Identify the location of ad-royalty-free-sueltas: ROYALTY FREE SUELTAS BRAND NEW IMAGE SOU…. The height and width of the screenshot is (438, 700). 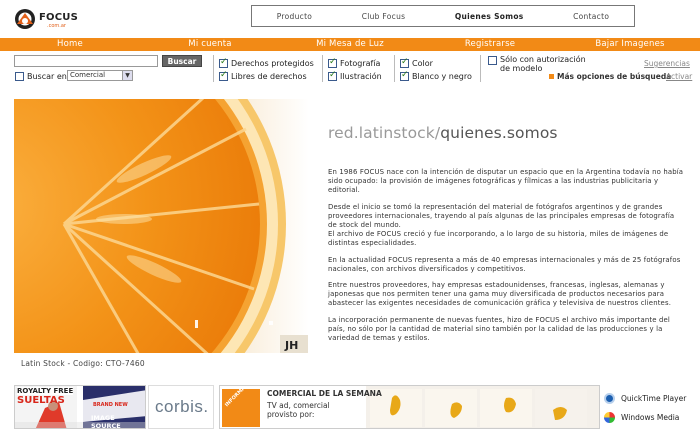
(80, 407).